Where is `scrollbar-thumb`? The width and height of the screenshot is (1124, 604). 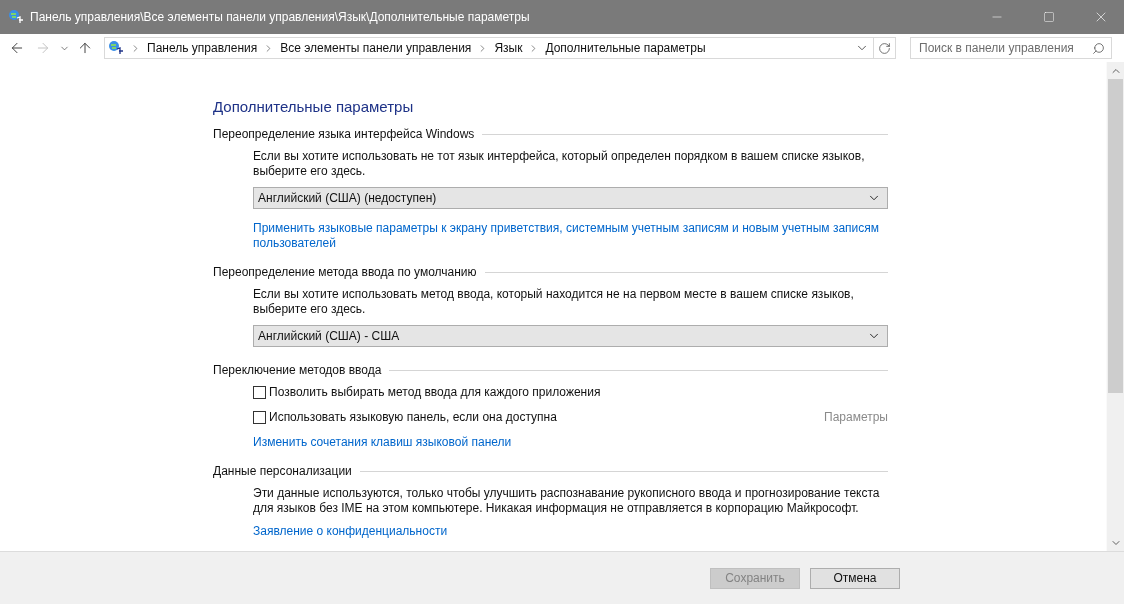
scrollbar-thumb is located at coordinates (1115, 236).